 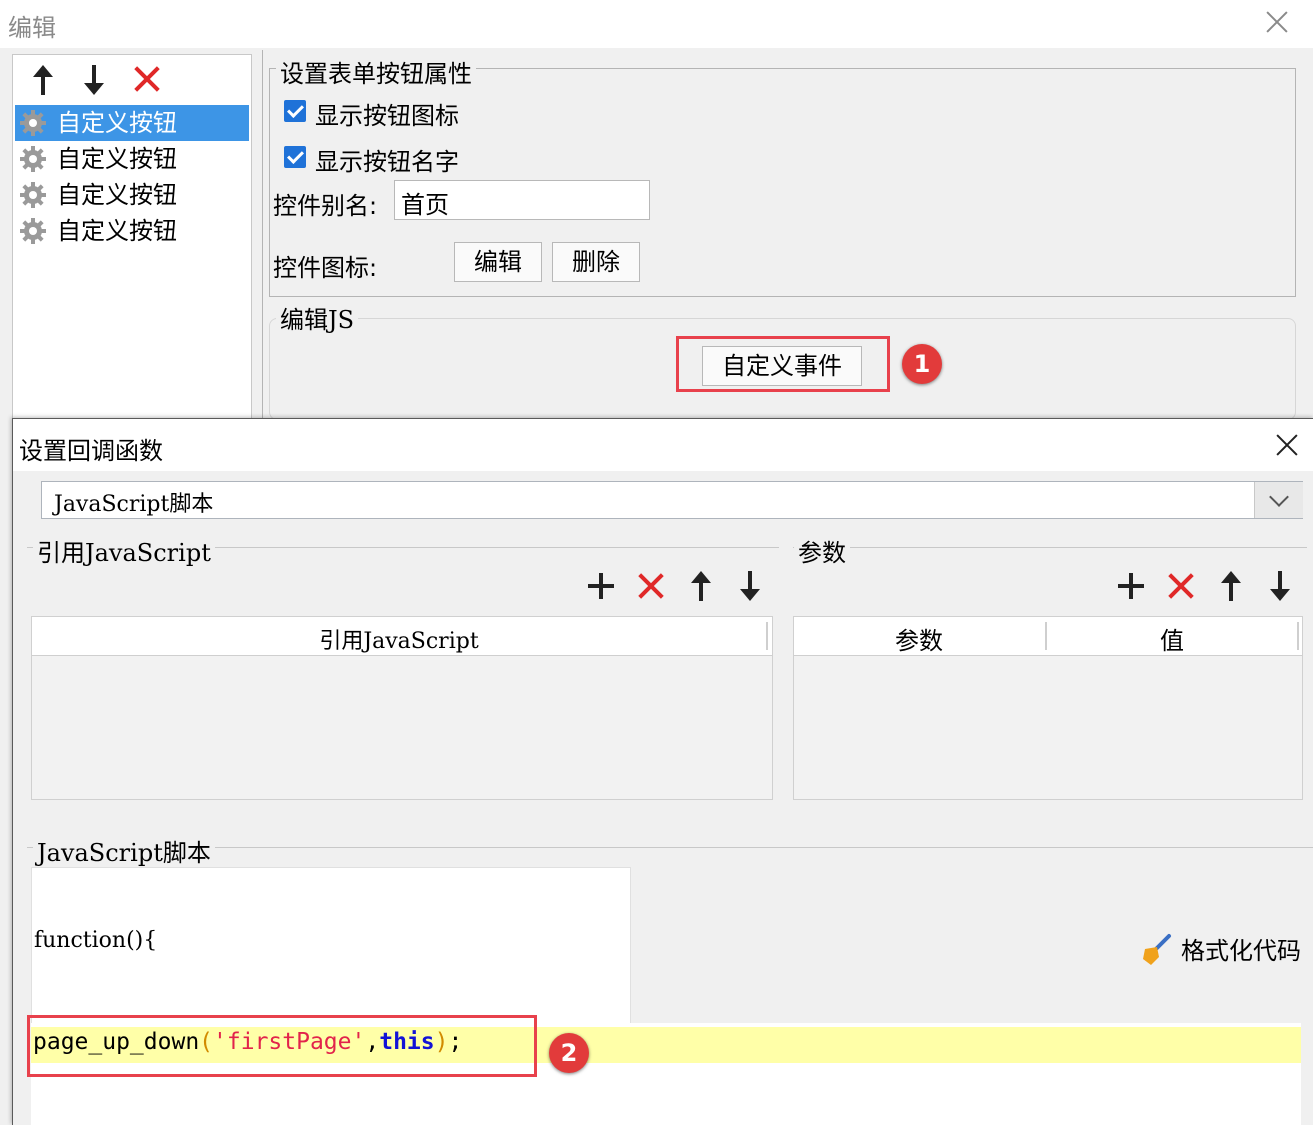 I want to click on params-move-up-icon, so click(x=1231, y=586).